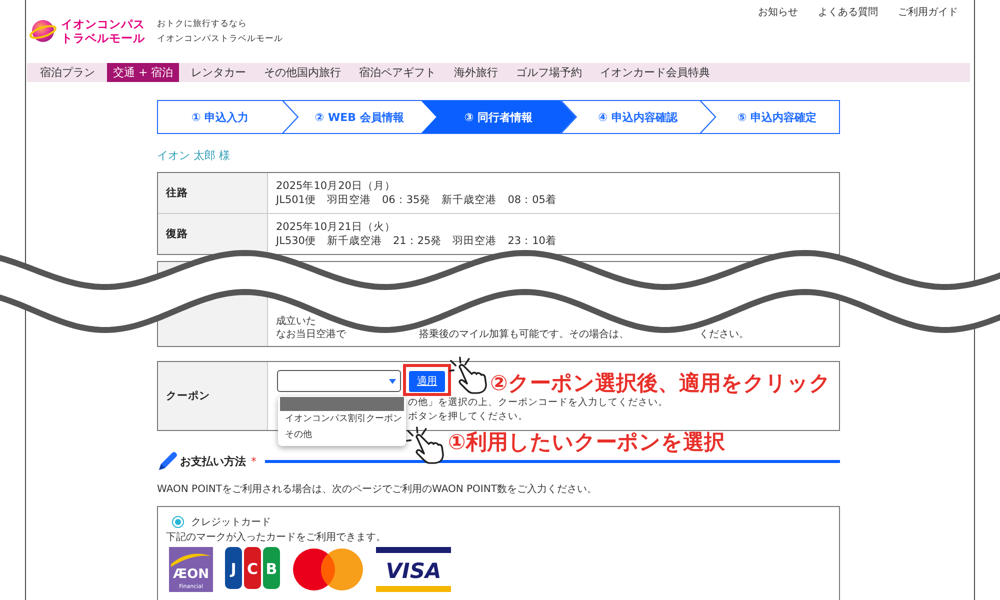  I want to click on dropdown-option: イオンコンパス割引クーポン, so click(342, 419).